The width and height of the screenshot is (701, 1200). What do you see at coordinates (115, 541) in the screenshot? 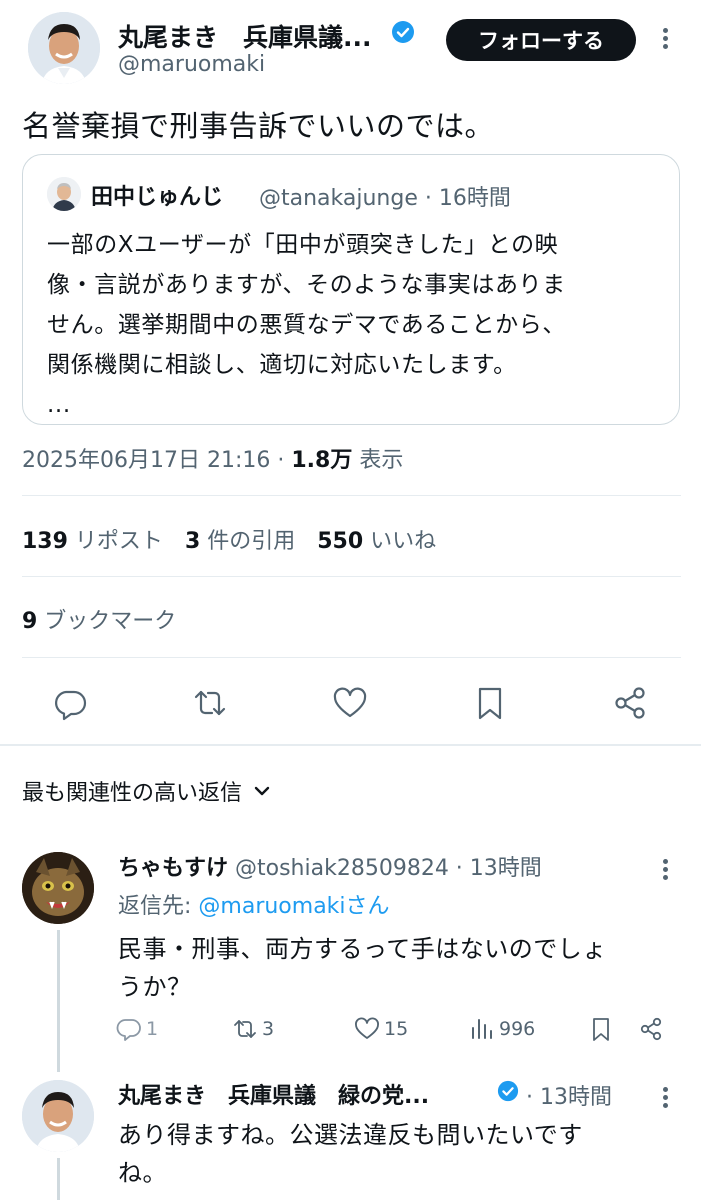
I see `reposts-label: リポスト` at bounding box center [115, 541].